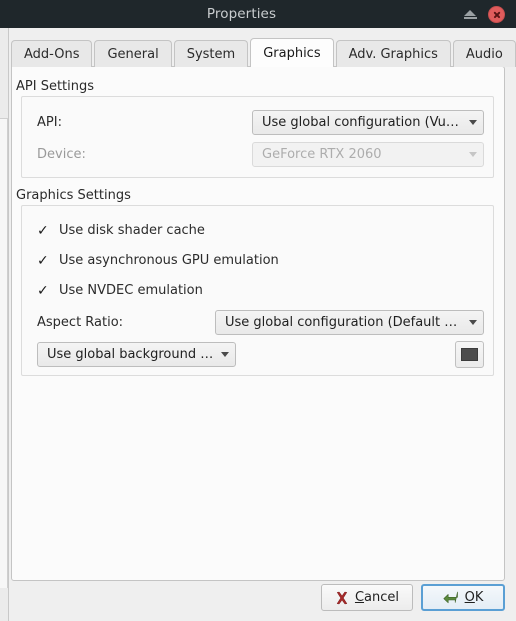 The width and height of the screenshot is (516, 621). Describe the element at coordinates (73, 195) in the screenshot. I see `graphics-settings-group-title: Graphics Settings` at that location.